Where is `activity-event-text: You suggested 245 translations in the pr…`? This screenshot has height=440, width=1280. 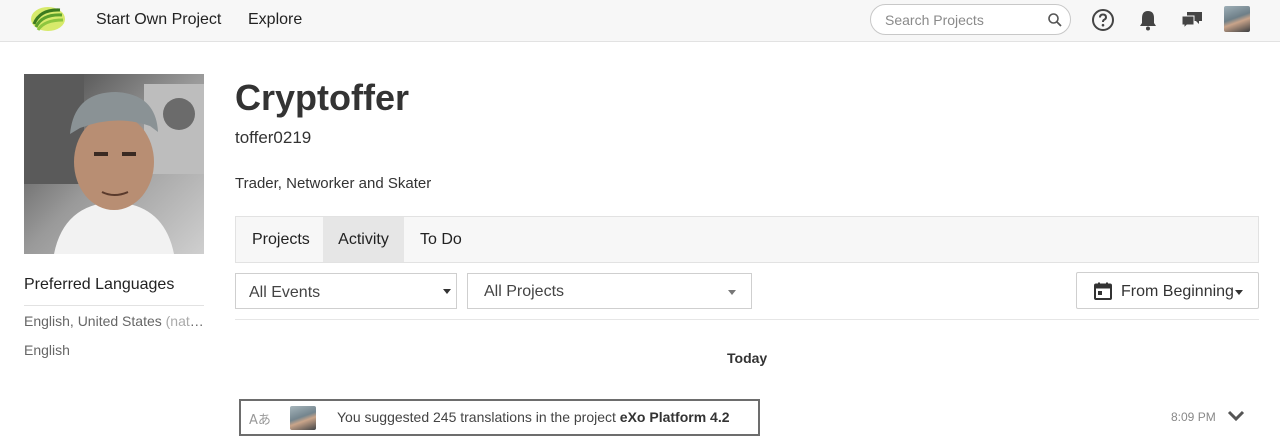 activity-event-text: You suggested 245 translations in the pr… is located at coordinates (533, 417).